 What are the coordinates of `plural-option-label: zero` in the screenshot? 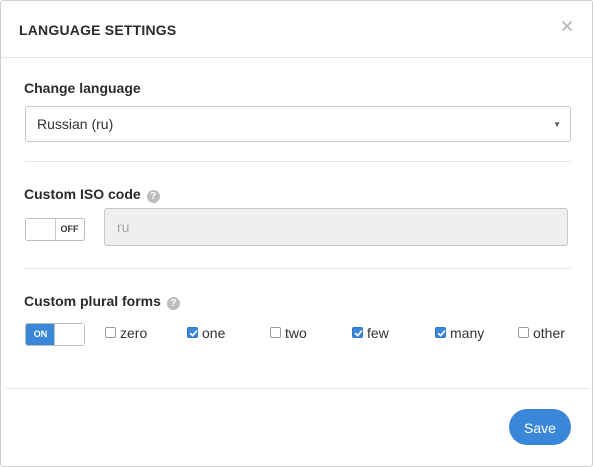 It's located at (134, 333).